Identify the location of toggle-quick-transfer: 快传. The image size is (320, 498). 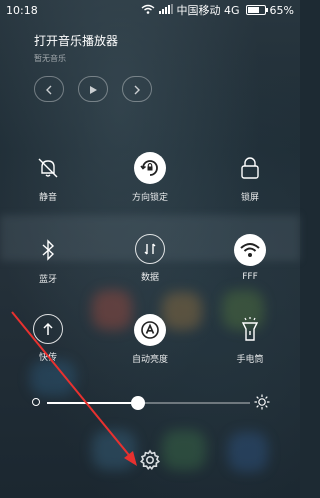
(48, 338).